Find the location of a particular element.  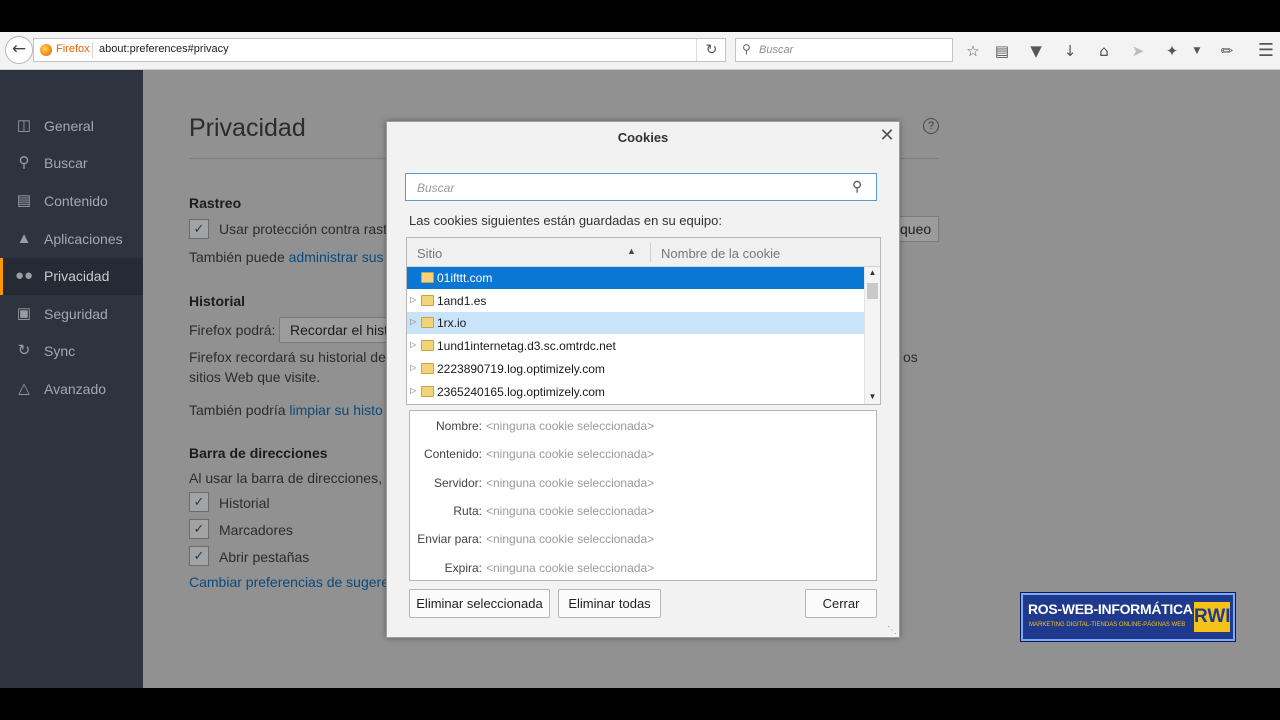

addressbar-description: Al usar la barra de direcciones, s is located at coordinates (291, 478).